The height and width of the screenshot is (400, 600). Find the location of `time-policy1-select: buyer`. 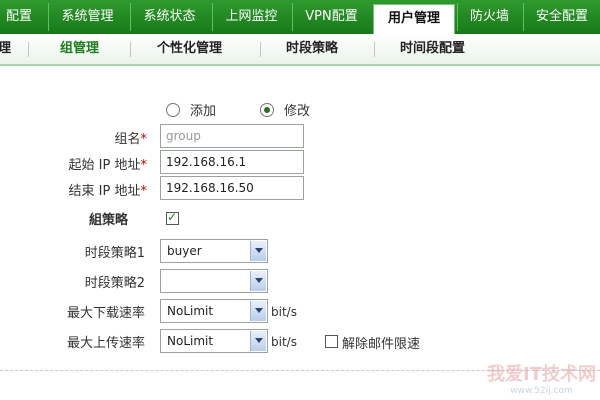

time-policy1-select: buyer is located at coordinates (214, 251).